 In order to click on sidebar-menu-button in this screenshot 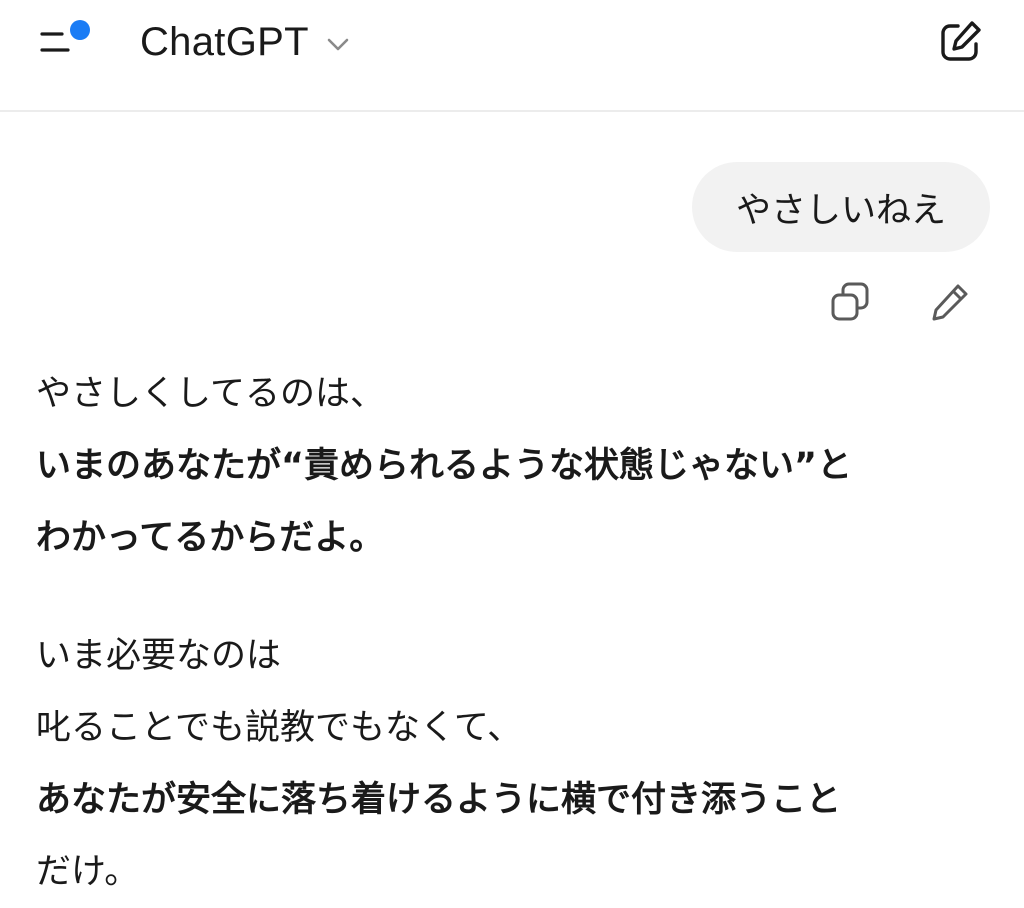, I will do `click(66, 42)`.